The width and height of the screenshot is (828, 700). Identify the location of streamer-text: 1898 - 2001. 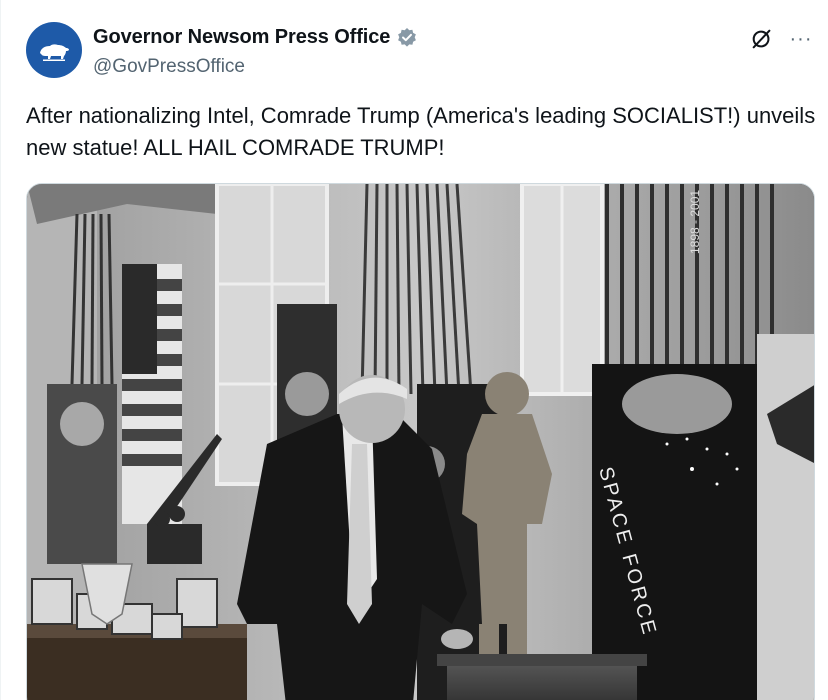
(695, 222).